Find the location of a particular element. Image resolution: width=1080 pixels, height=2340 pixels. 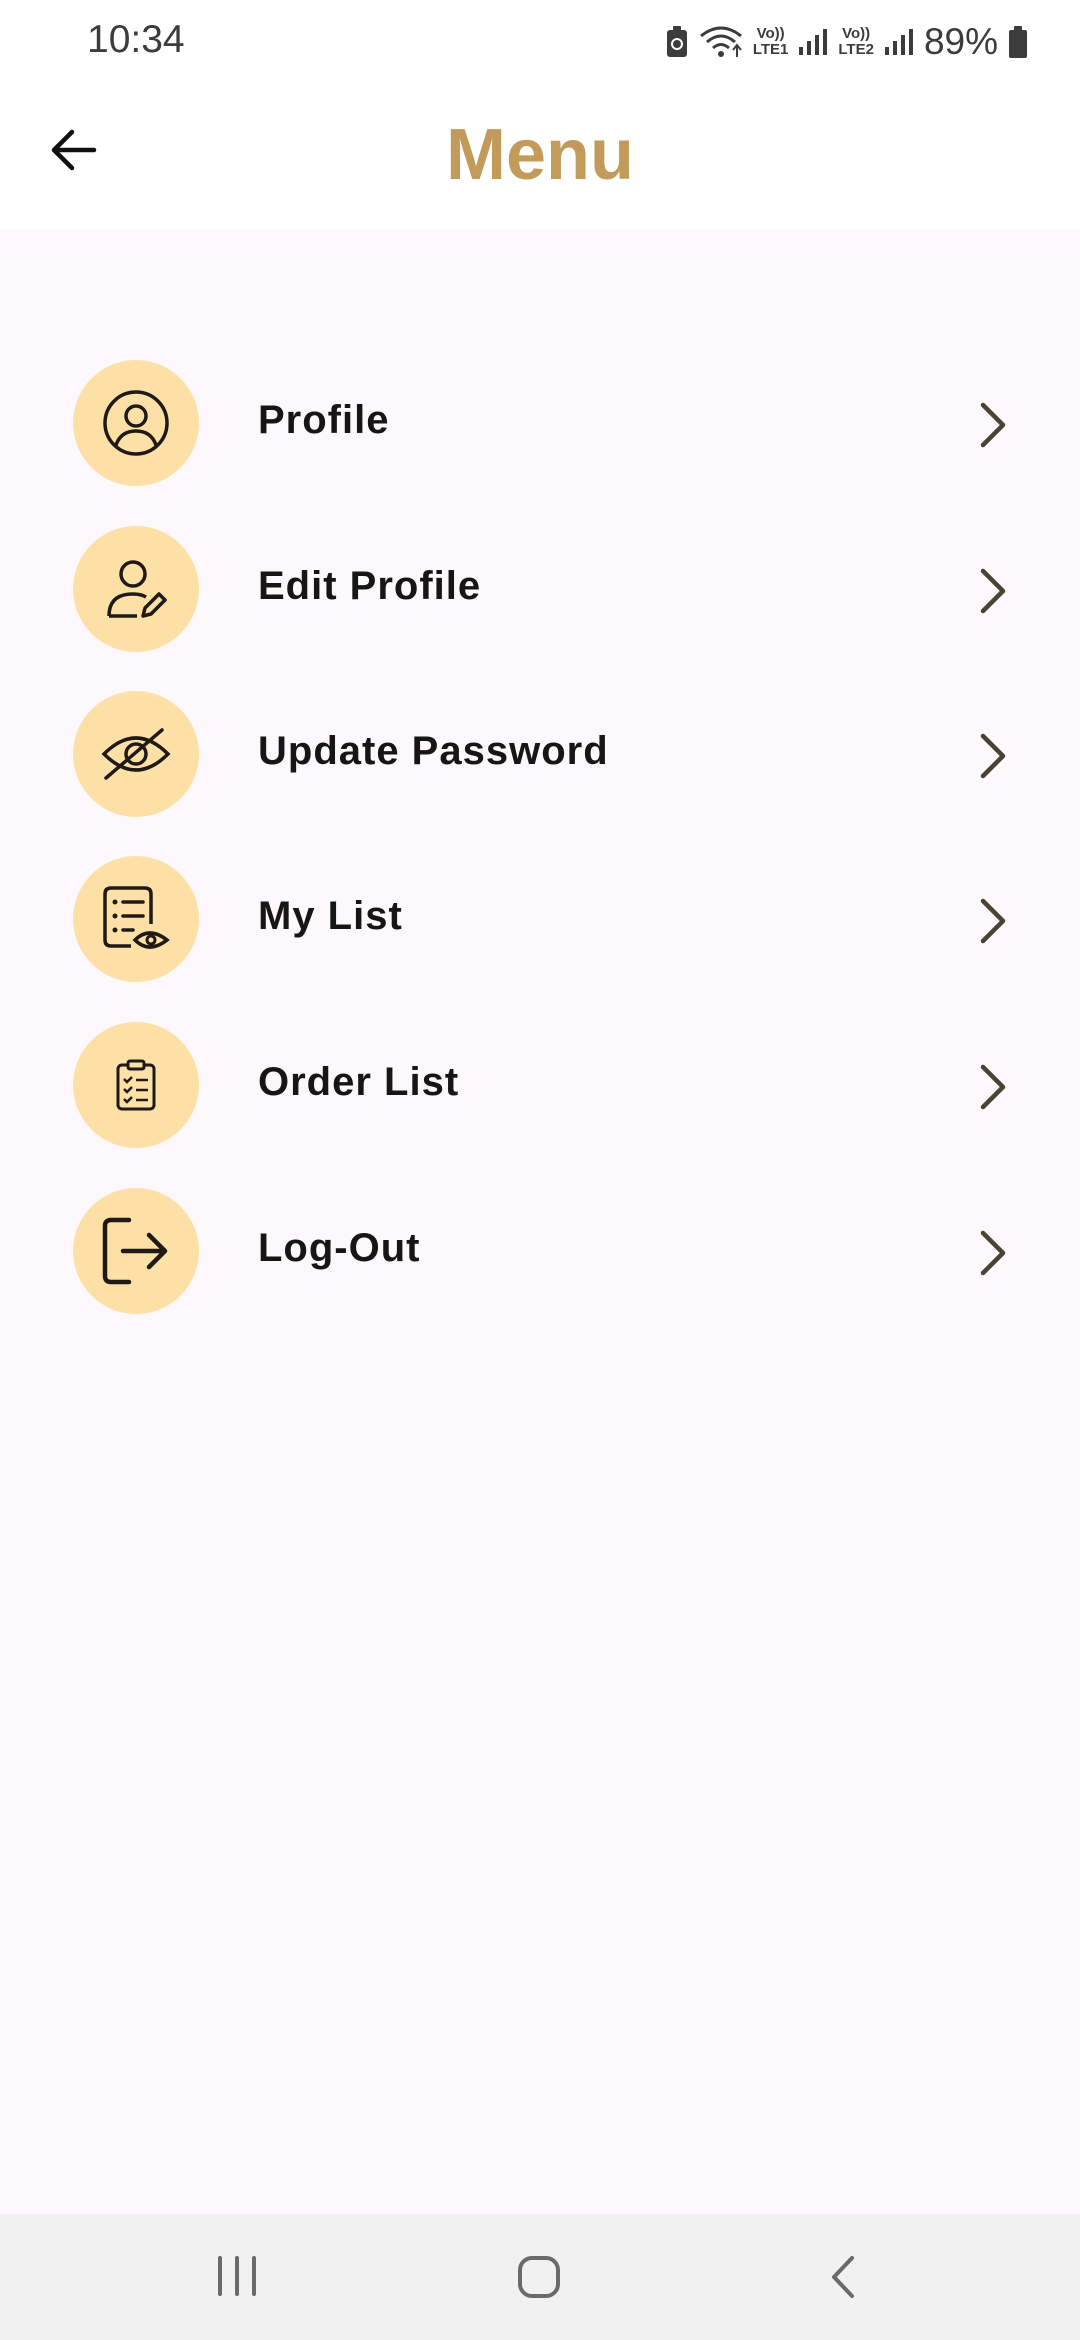

menu-item-edit-profile: Edit Profile is located at coordinates (540, 591).